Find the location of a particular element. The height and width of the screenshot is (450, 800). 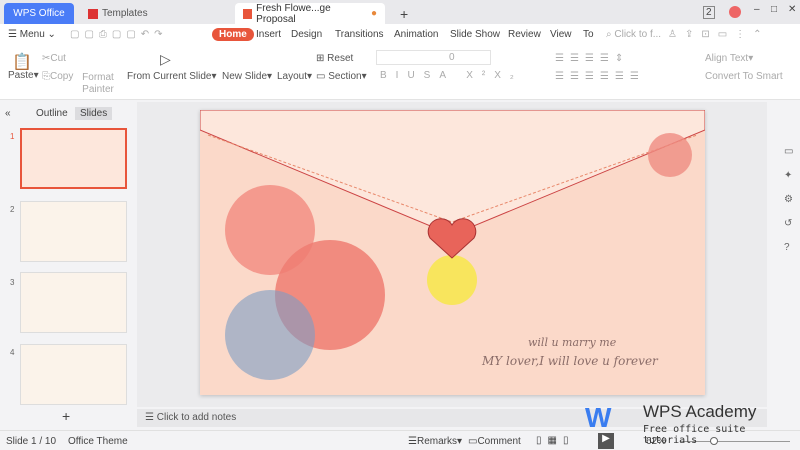

close-icon: ✕ is located at coordinates (792, 9).